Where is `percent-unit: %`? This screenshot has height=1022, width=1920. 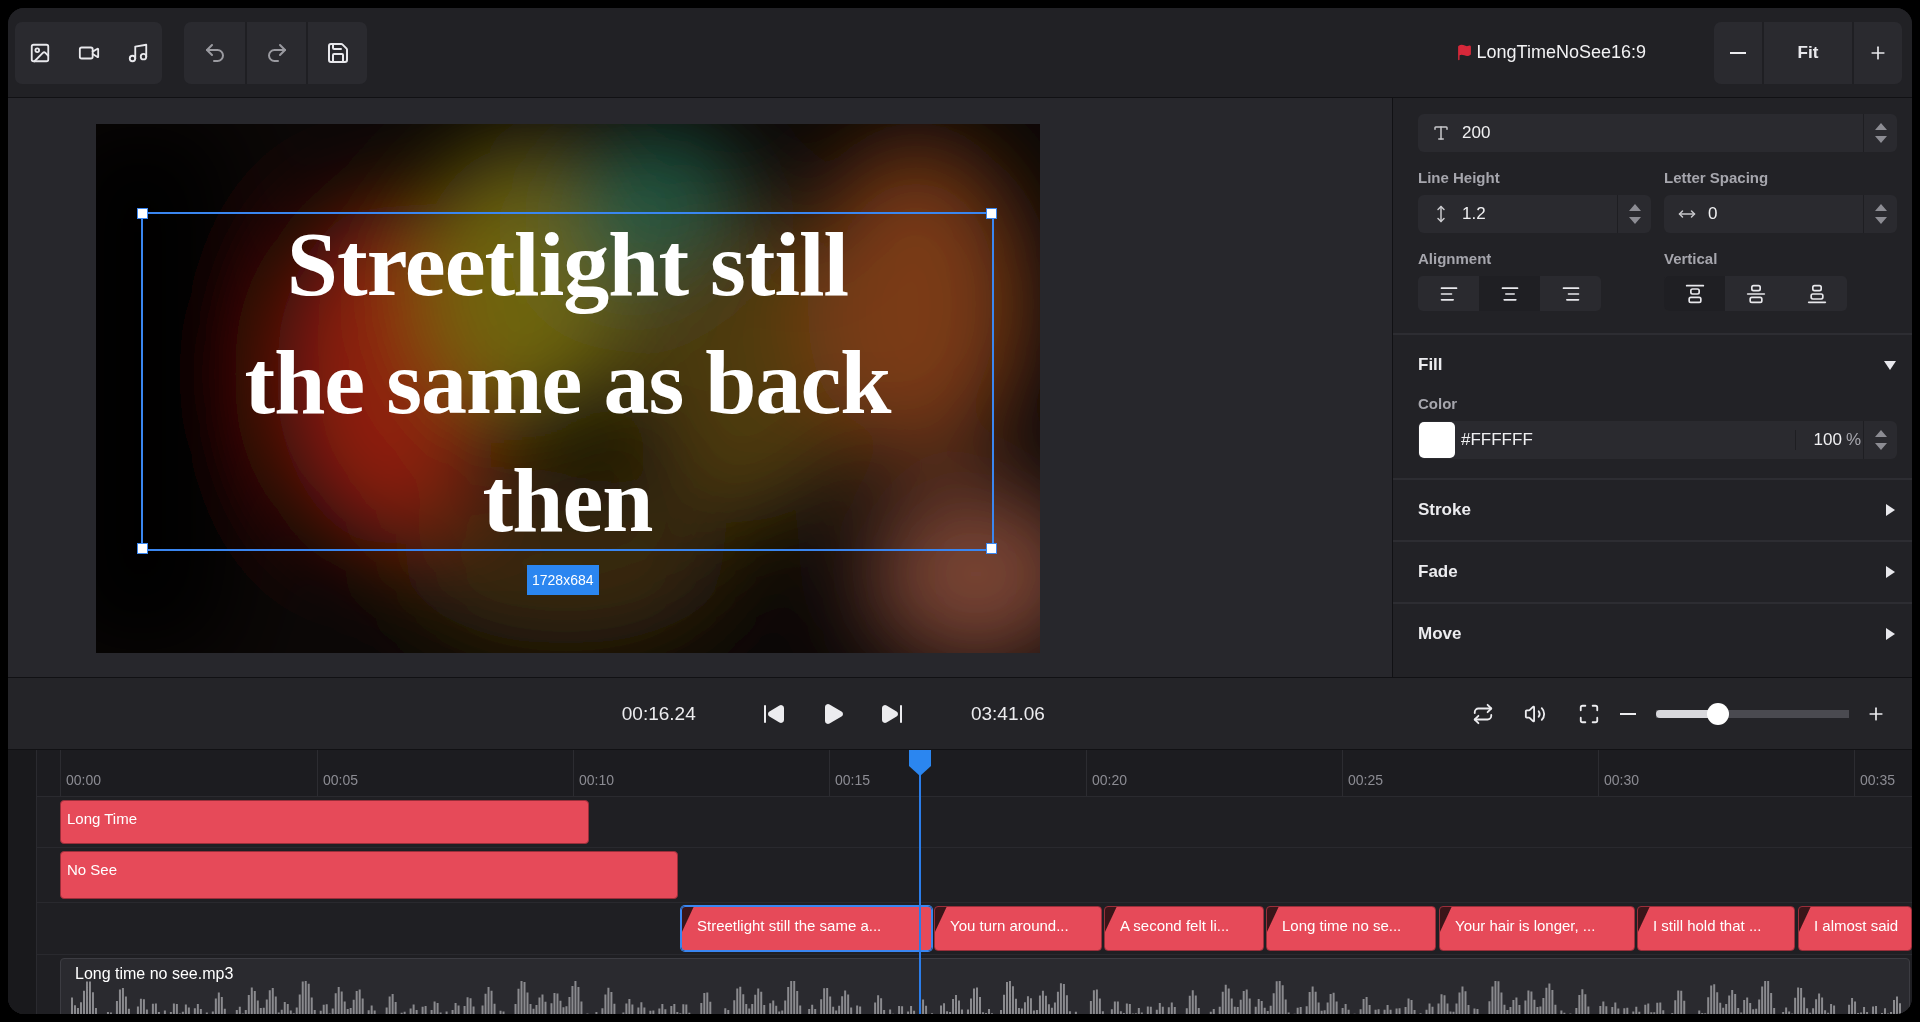
percent-unit: % is located at coordinates (1853, 440).